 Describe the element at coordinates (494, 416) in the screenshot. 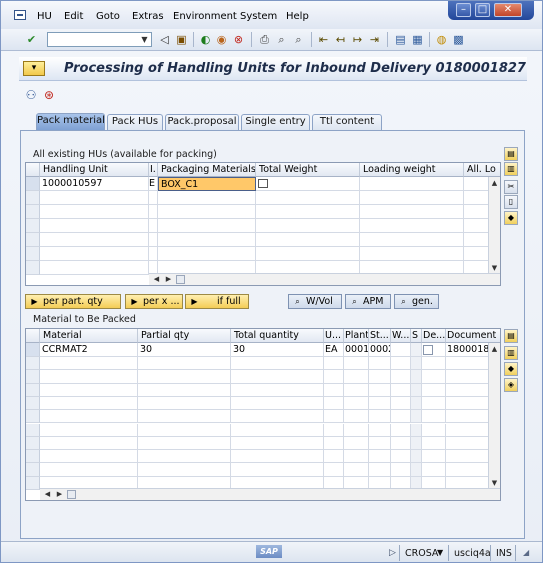

I see `material-vertical-scrollbar: ▲ ▼` at that location.